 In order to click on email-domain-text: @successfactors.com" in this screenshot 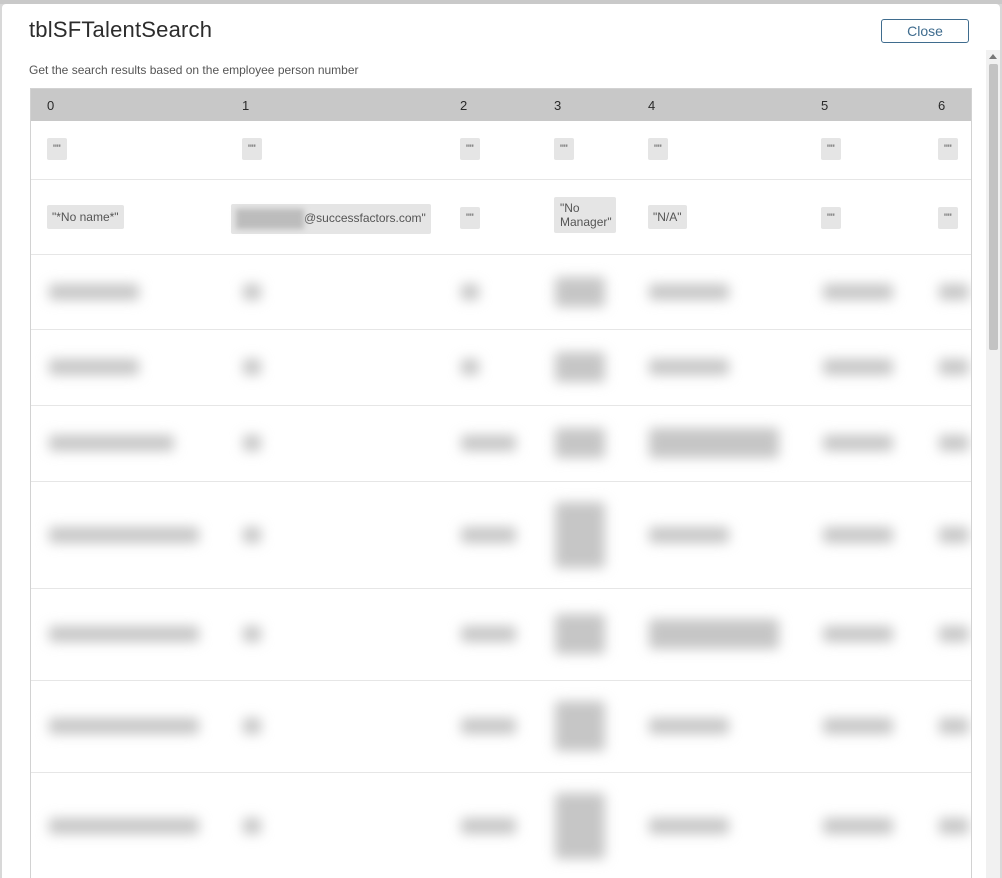, I will do `click(365, 218)`.